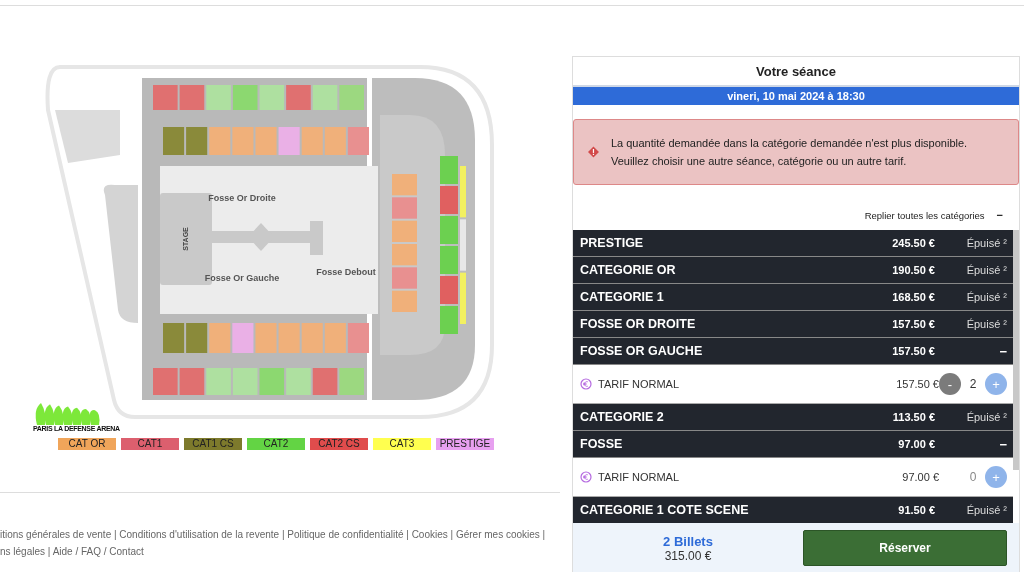  I want to click on floor-zone-label: Fosse Debout, so click(346, 272).